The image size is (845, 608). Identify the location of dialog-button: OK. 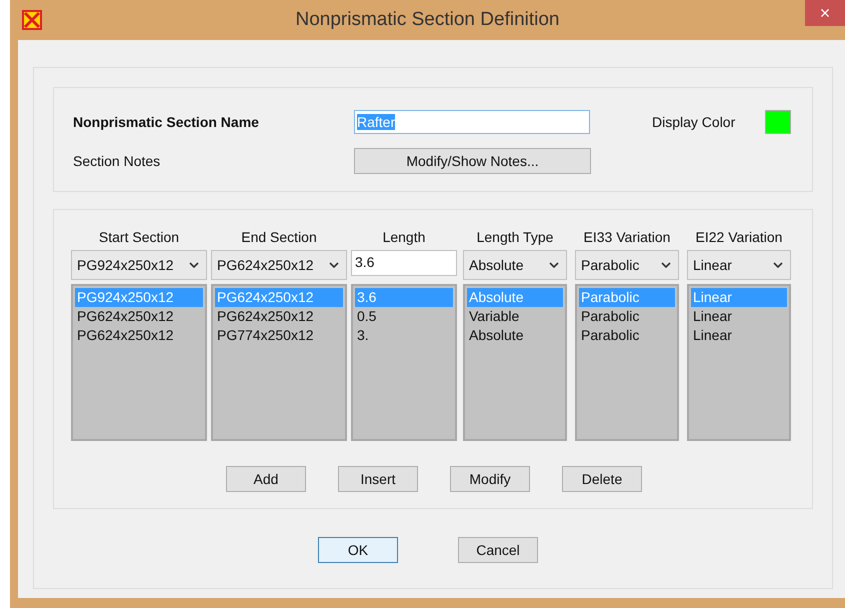
(358, 550).